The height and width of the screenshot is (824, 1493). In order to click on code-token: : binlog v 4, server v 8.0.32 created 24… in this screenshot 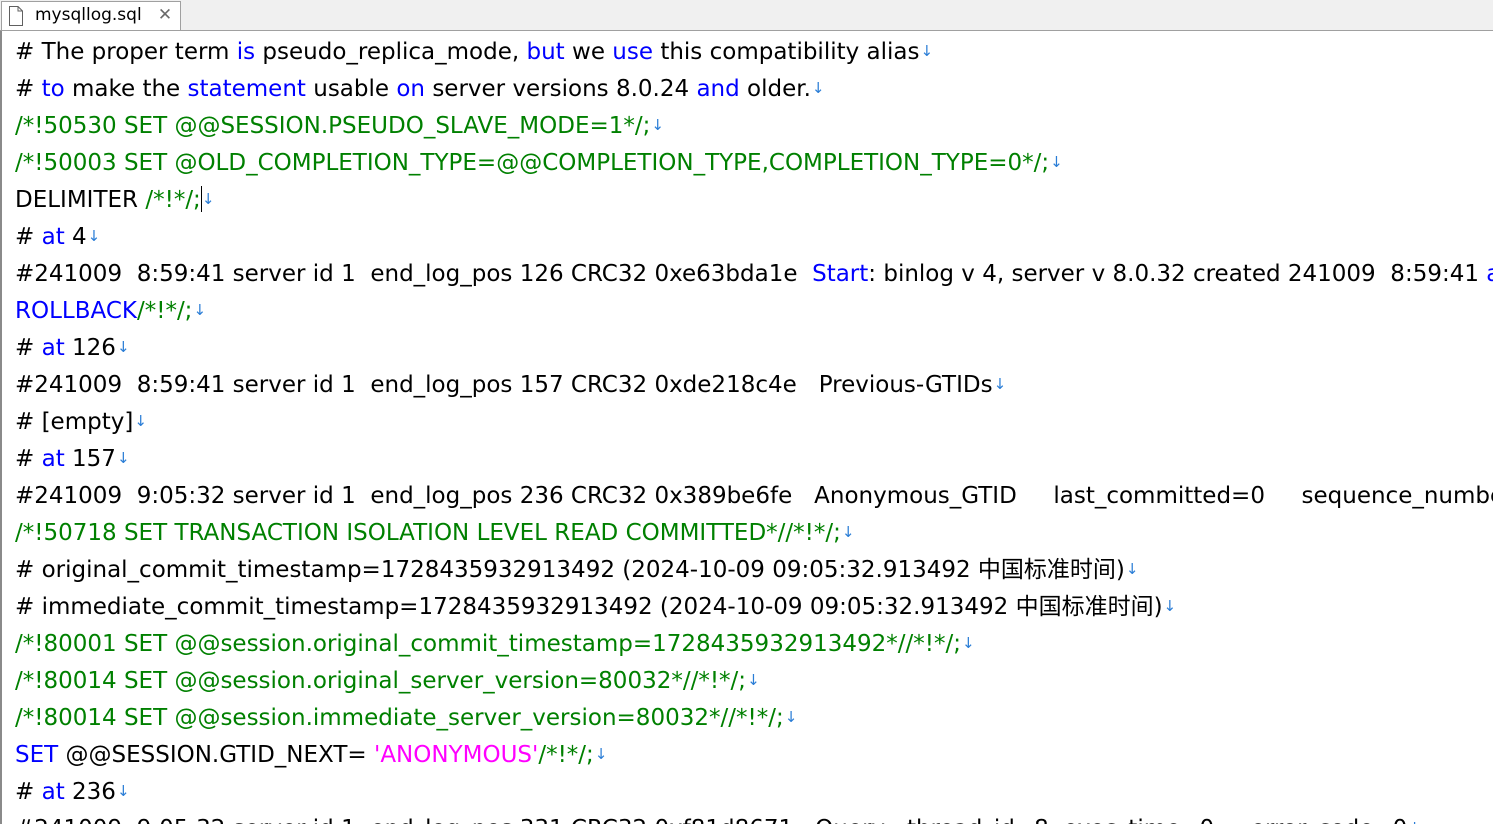, I will do `click(1177, 274)`.